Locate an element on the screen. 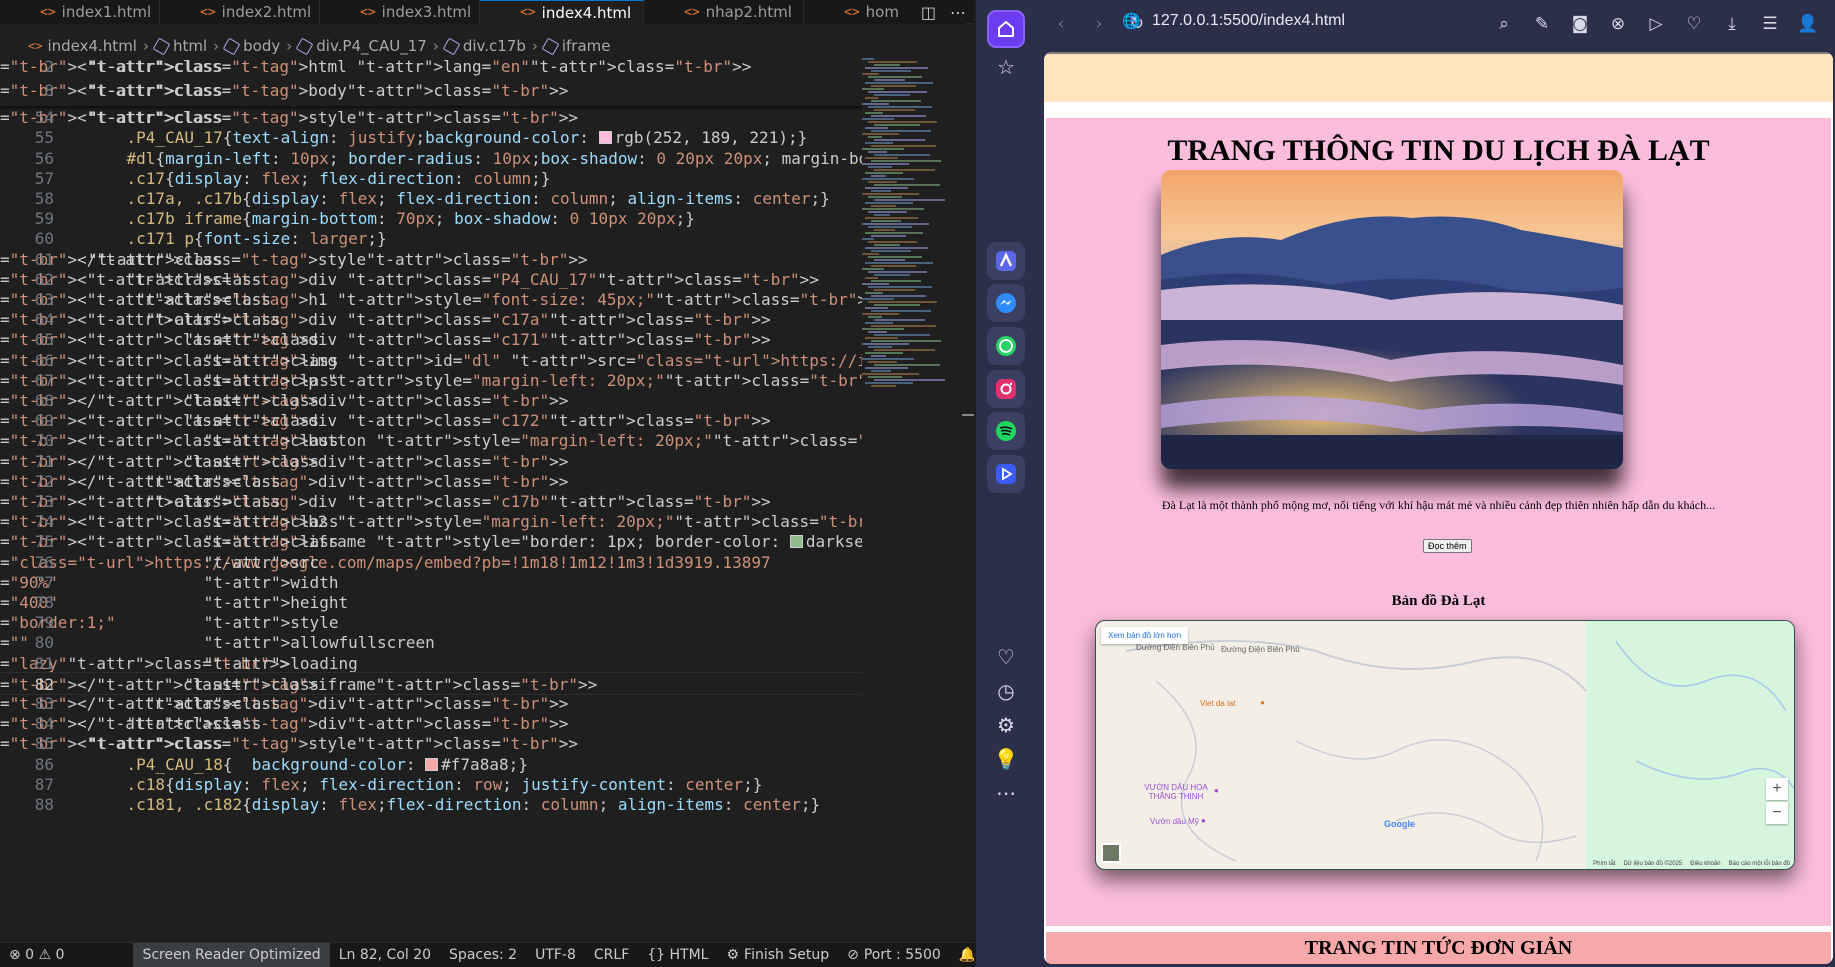  home-icon is located at coordinates (1006, 29).